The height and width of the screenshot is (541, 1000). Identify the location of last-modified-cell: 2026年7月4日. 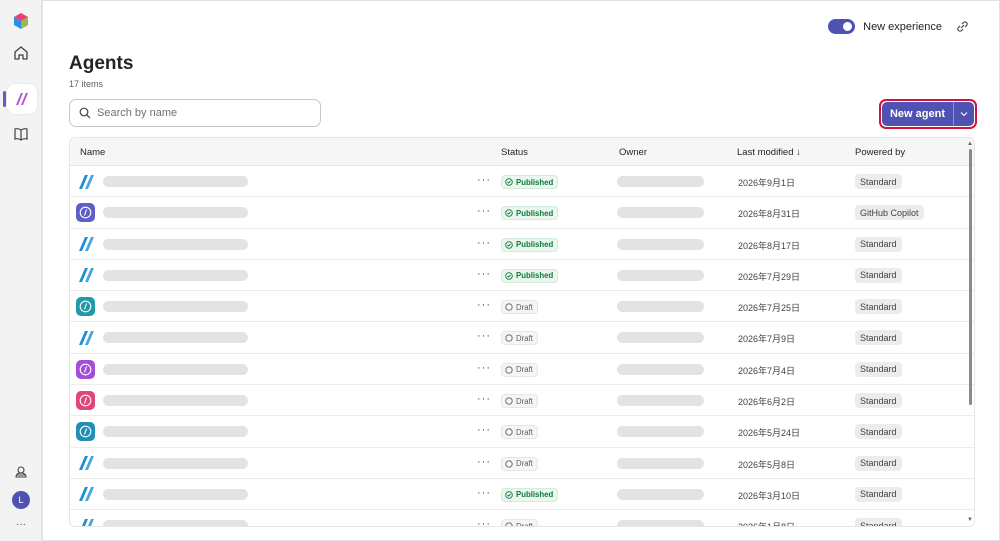
(767, 370).